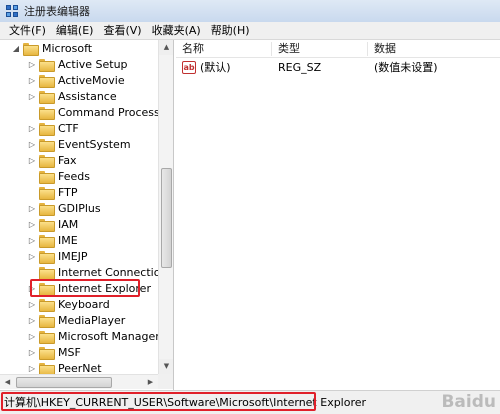 Image resolution: width=500 pixels, height=414 pixels. What do you see at coordinates (158, 401) in the screenshot?
I see `status-path-highlight` at bounding box center [158, 401].